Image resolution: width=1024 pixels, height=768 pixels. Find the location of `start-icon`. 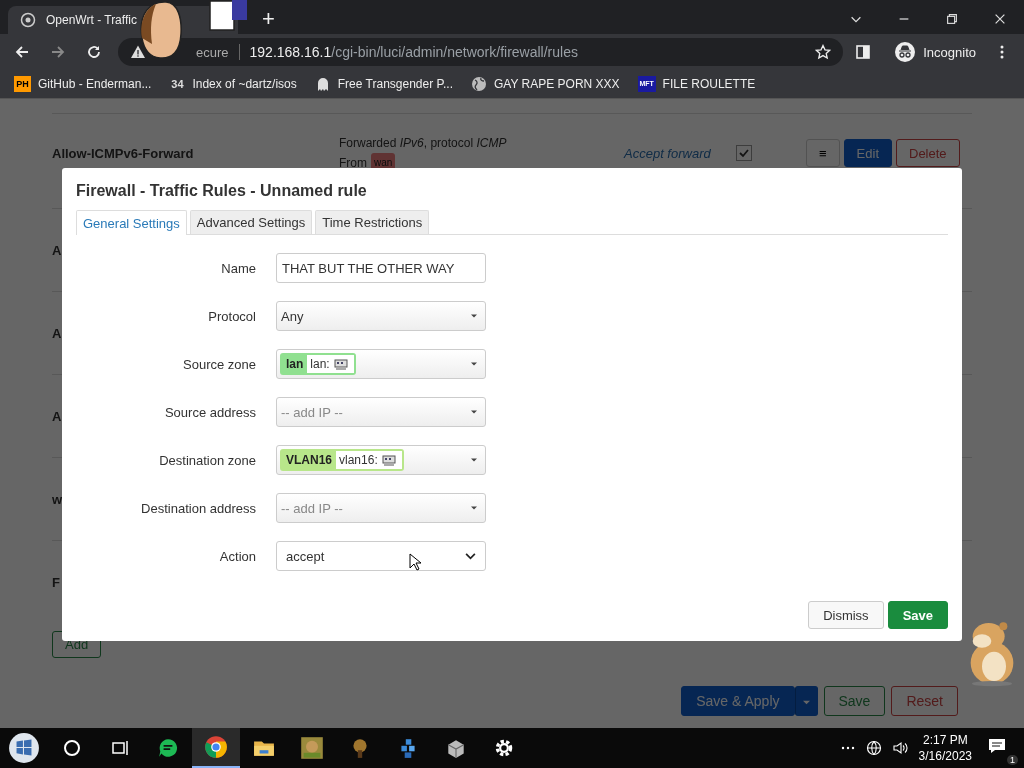

start-icon is located at coordinates (24, 748).